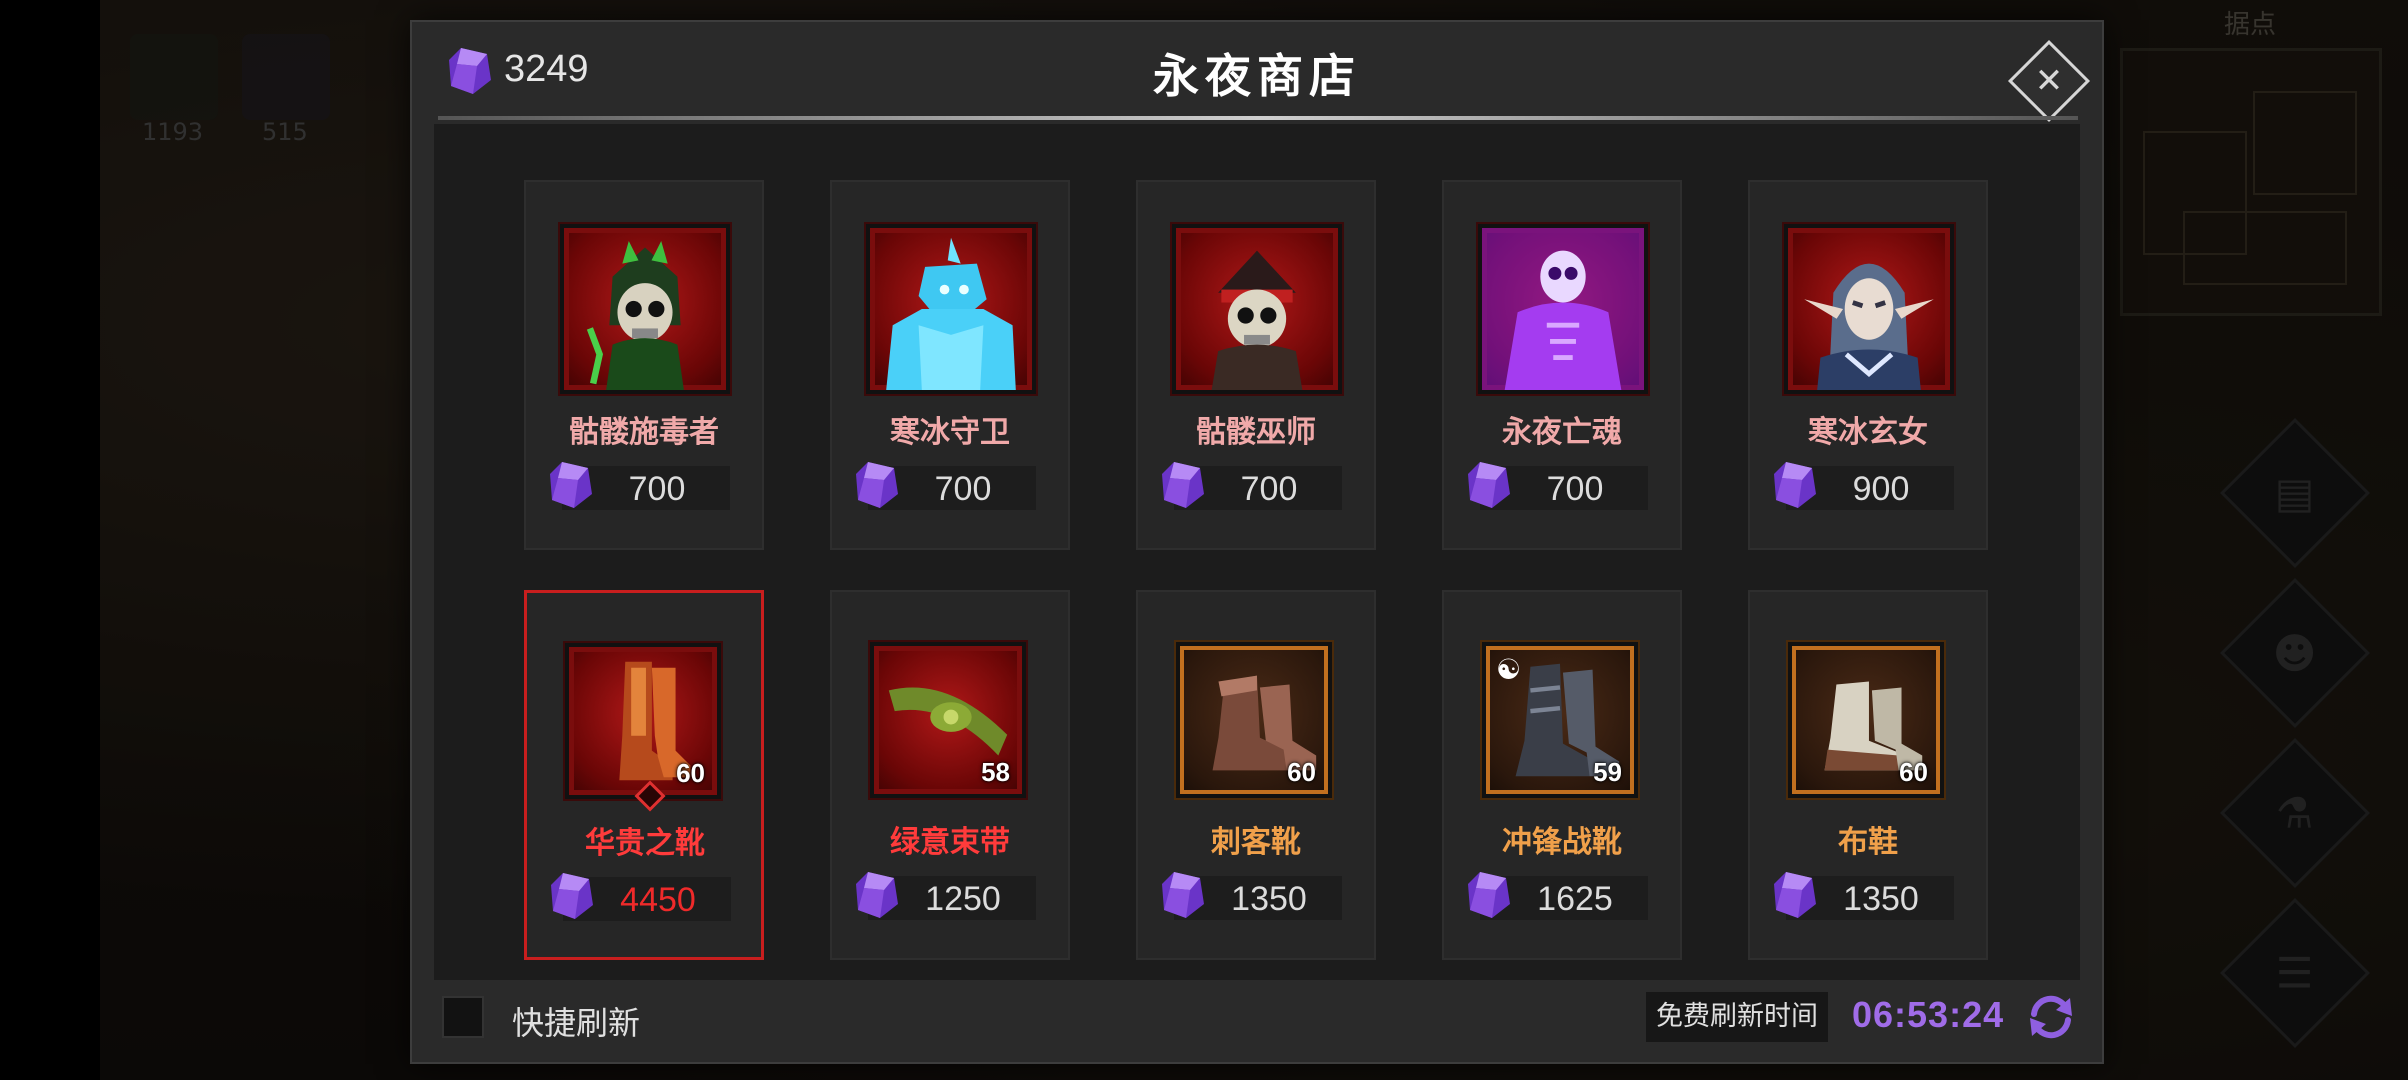  What do you see at coordinates (1928, 1014) in the screenshot?
I see `refresh-countdown: 06:53:24` at bounding box center [1928, 1014].